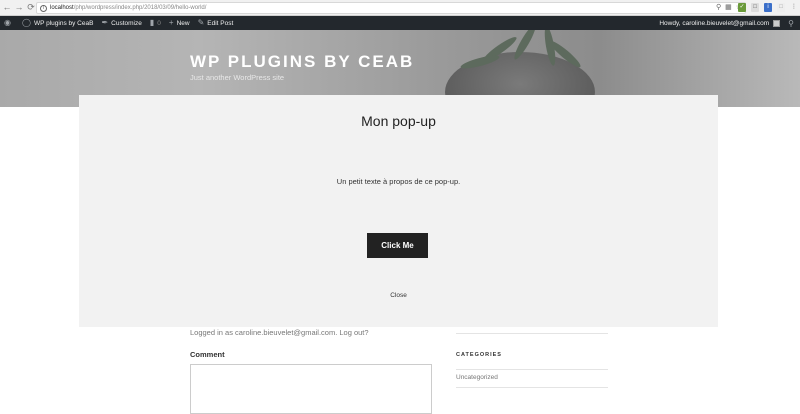 Image resolution: width=800 pixels, height=414 pixels. I want to click on modal-text: Un petit texte à propos de ce pop-up., so click(398, 181).